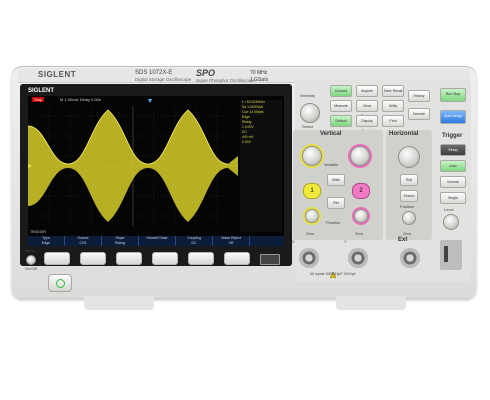 The height and width of the screenshot is (400, 490). What do you see at coordinates (410, 258) in the screenshot?
I see `ext-trigger-bnc-input` at bounding box center [410, 258].